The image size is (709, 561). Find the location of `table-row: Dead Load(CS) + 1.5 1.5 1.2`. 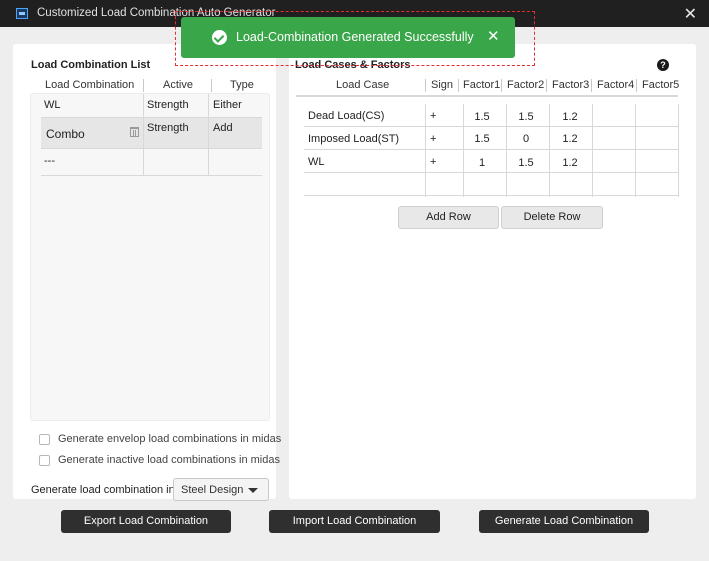

table-row: Dead Load(CS) + 1.5 1.5 1.2 is located at coordinates (491, 115).